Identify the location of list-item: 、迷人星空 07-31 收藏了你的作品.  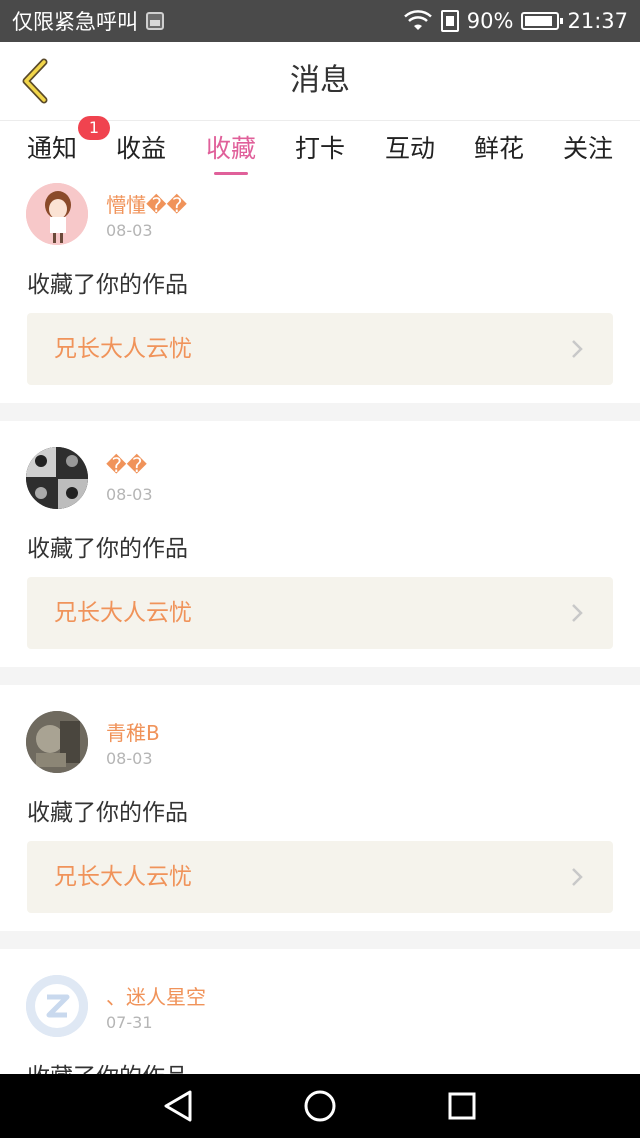
(320, 1011).